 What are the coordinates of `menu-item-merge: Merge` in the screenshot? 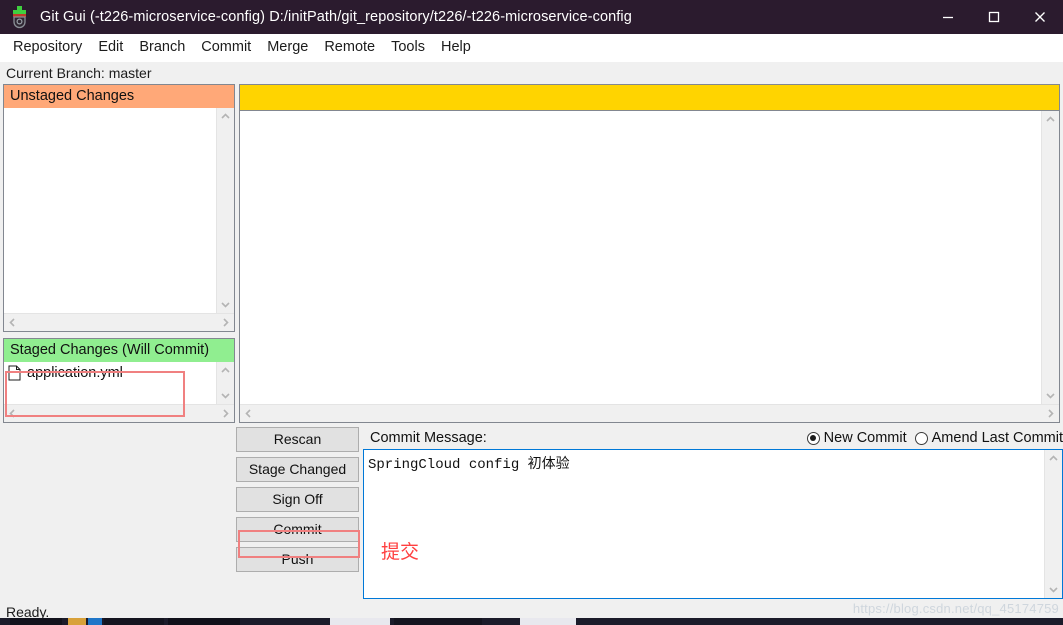 It's located at (287, 47).